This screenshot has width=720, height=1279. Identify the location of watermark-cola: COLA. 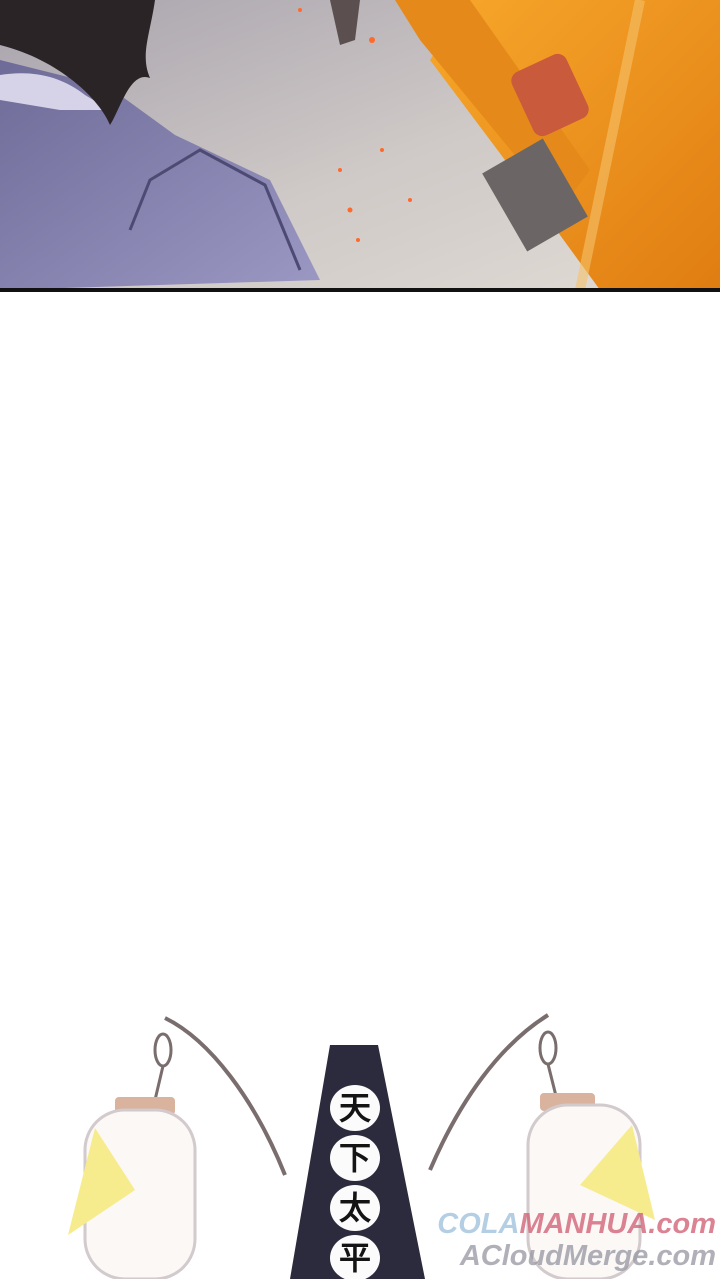
(478, 1224).